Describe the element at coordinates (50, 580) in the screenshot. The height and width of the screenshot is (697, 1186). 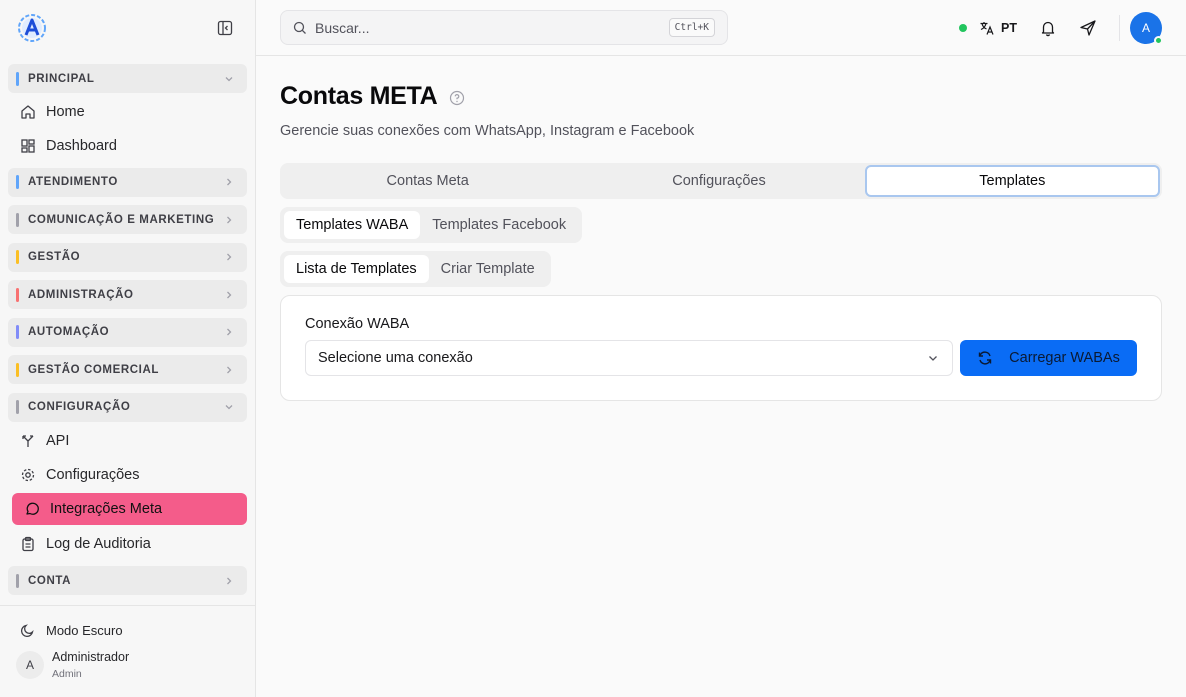
I see `group-label: CONTA` at that location.